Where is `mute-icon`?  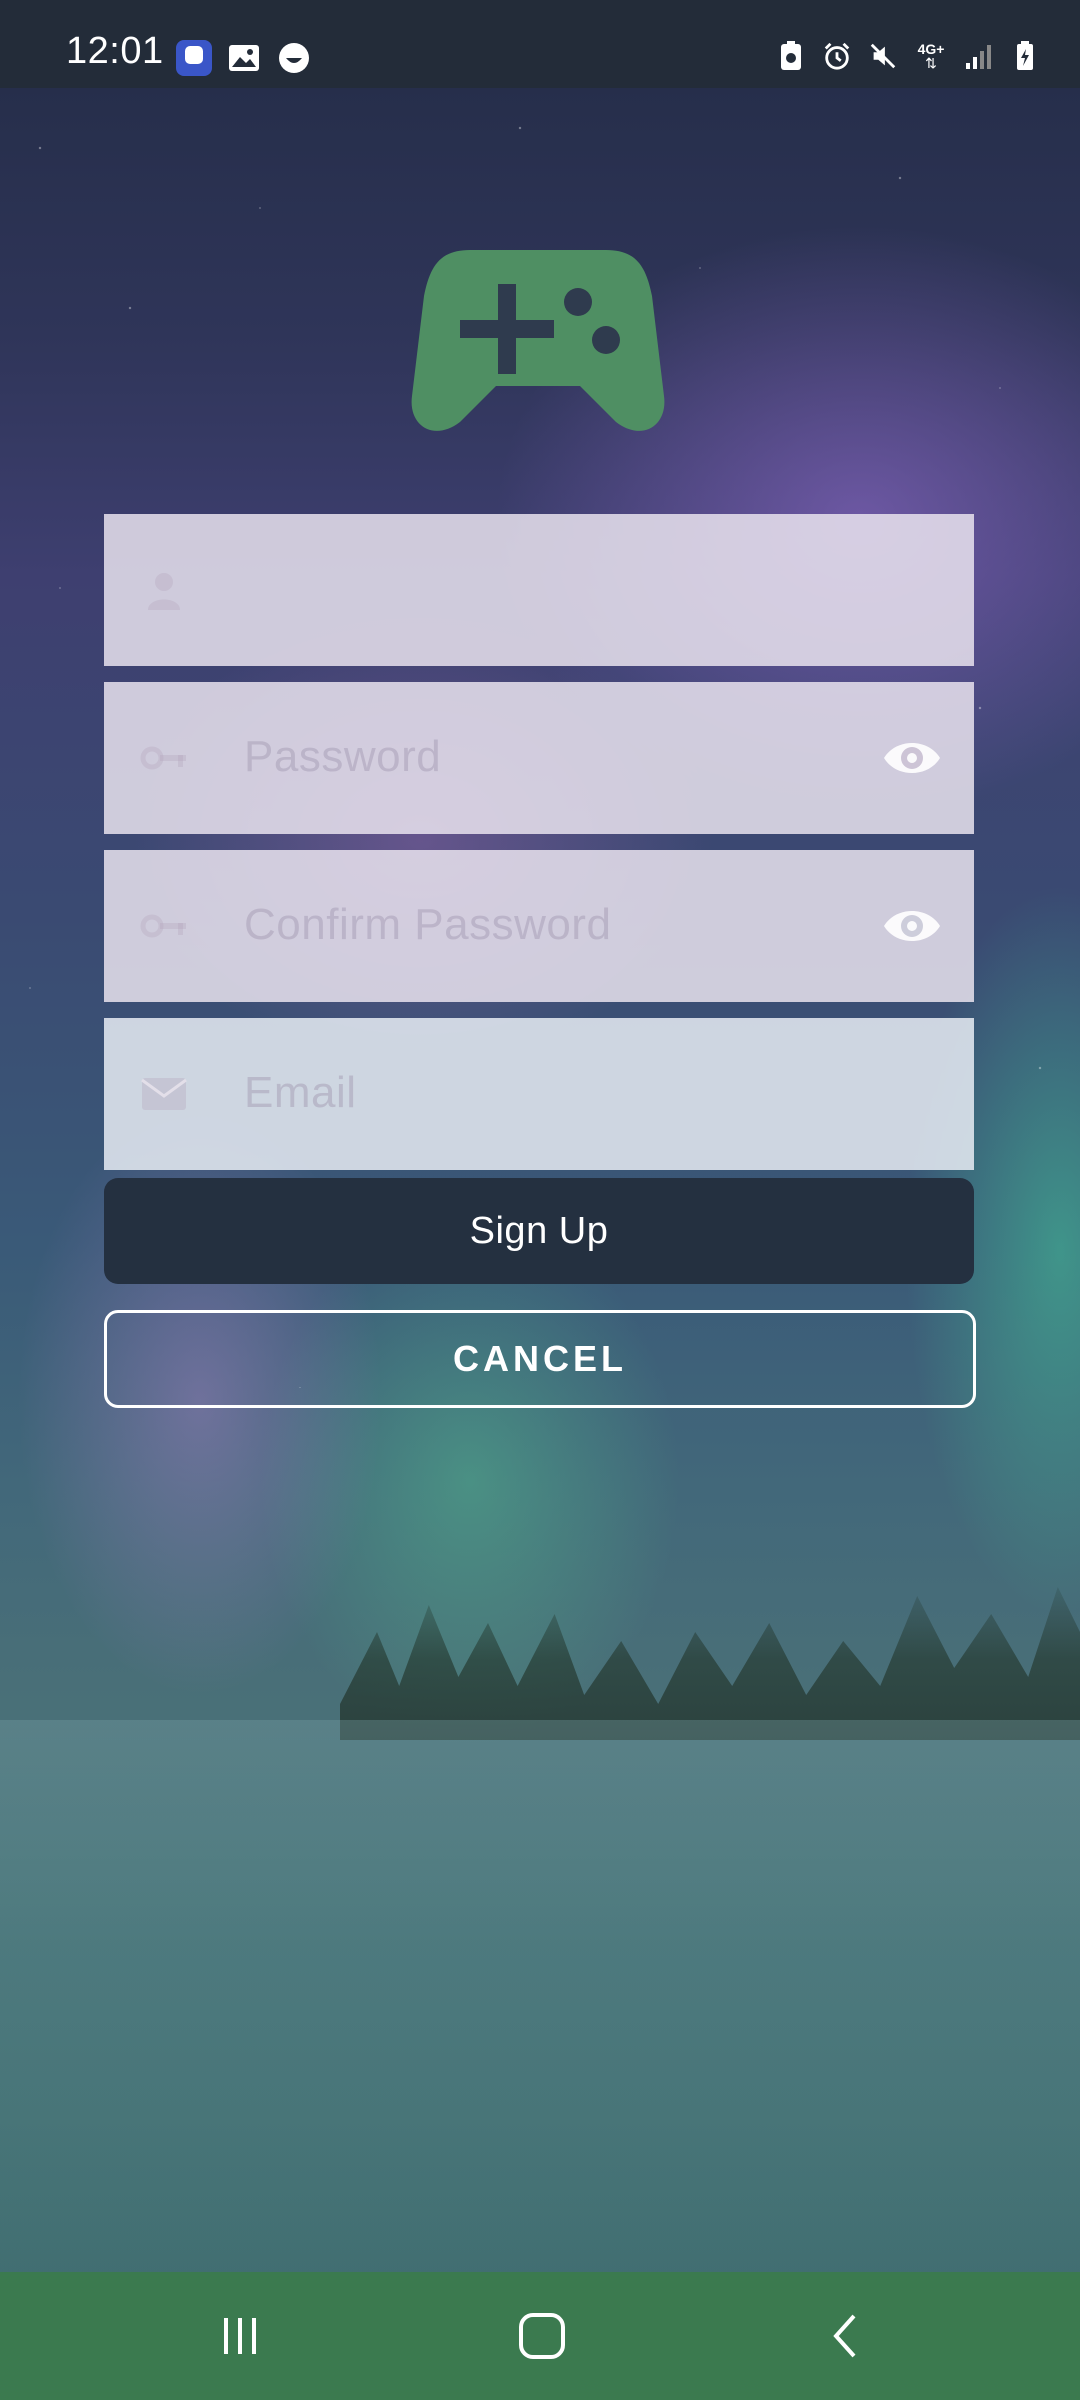
mute-icon is located at coordinates (883, 56).